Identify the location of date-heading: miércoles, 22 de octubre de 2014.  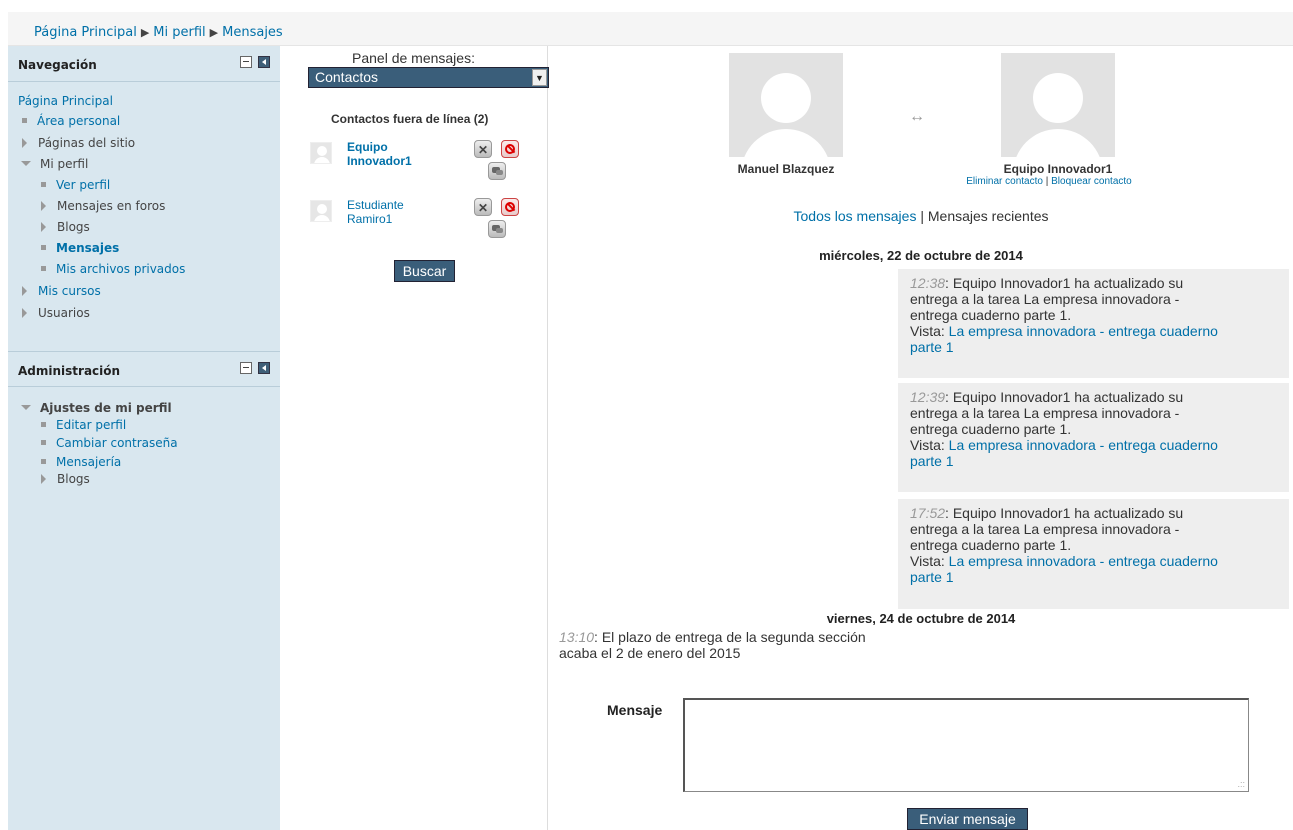
(921, 255).